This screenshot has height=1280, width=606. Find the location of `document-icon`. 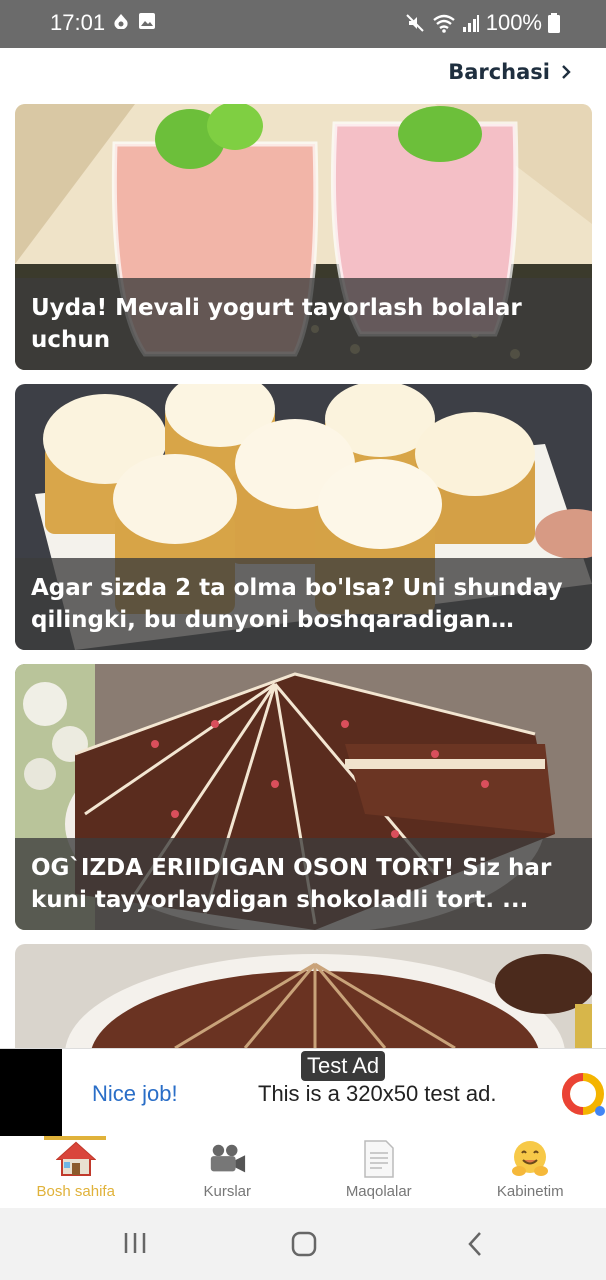

document-icon is located at coordinates (379, 1159).